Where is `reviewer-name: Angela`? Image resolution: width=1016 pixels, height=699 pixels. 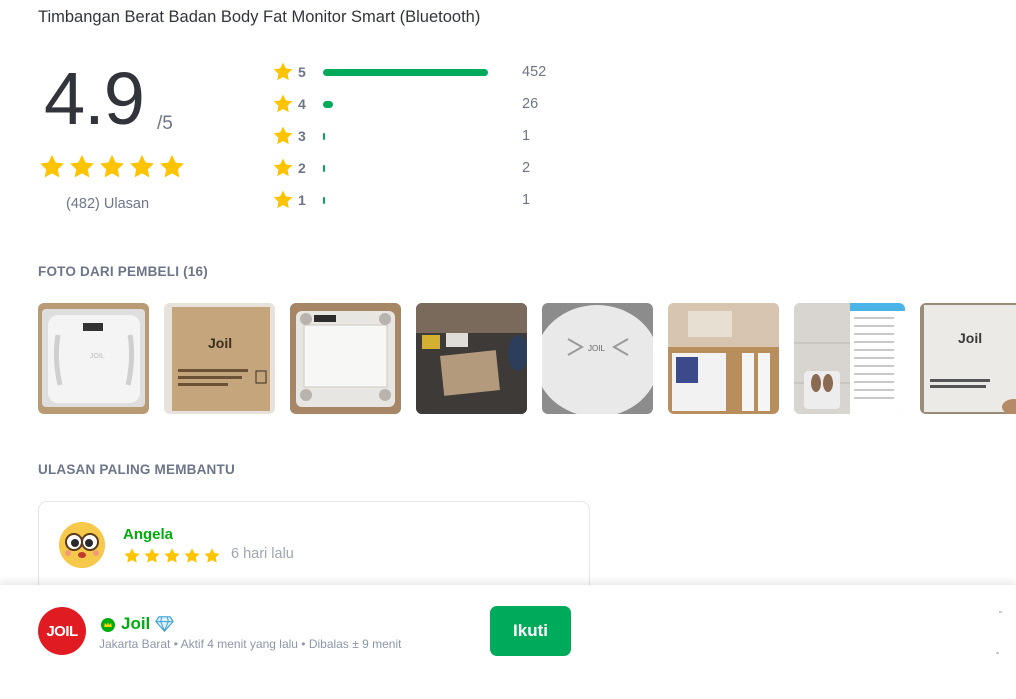
reviewer-name: Angela is located at coordinates (148, 534).